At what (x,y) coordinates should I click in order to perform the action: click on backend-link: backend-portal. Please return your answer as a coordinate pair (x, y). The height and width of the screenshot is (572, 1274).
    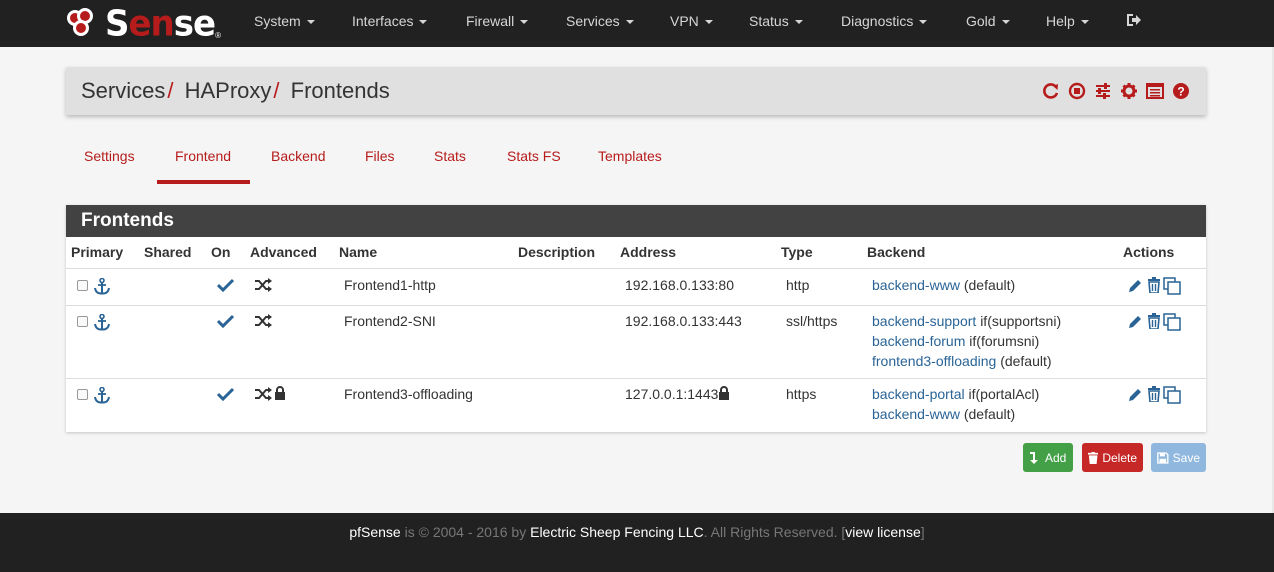
    Looking at the image, I should click on (918, 394).